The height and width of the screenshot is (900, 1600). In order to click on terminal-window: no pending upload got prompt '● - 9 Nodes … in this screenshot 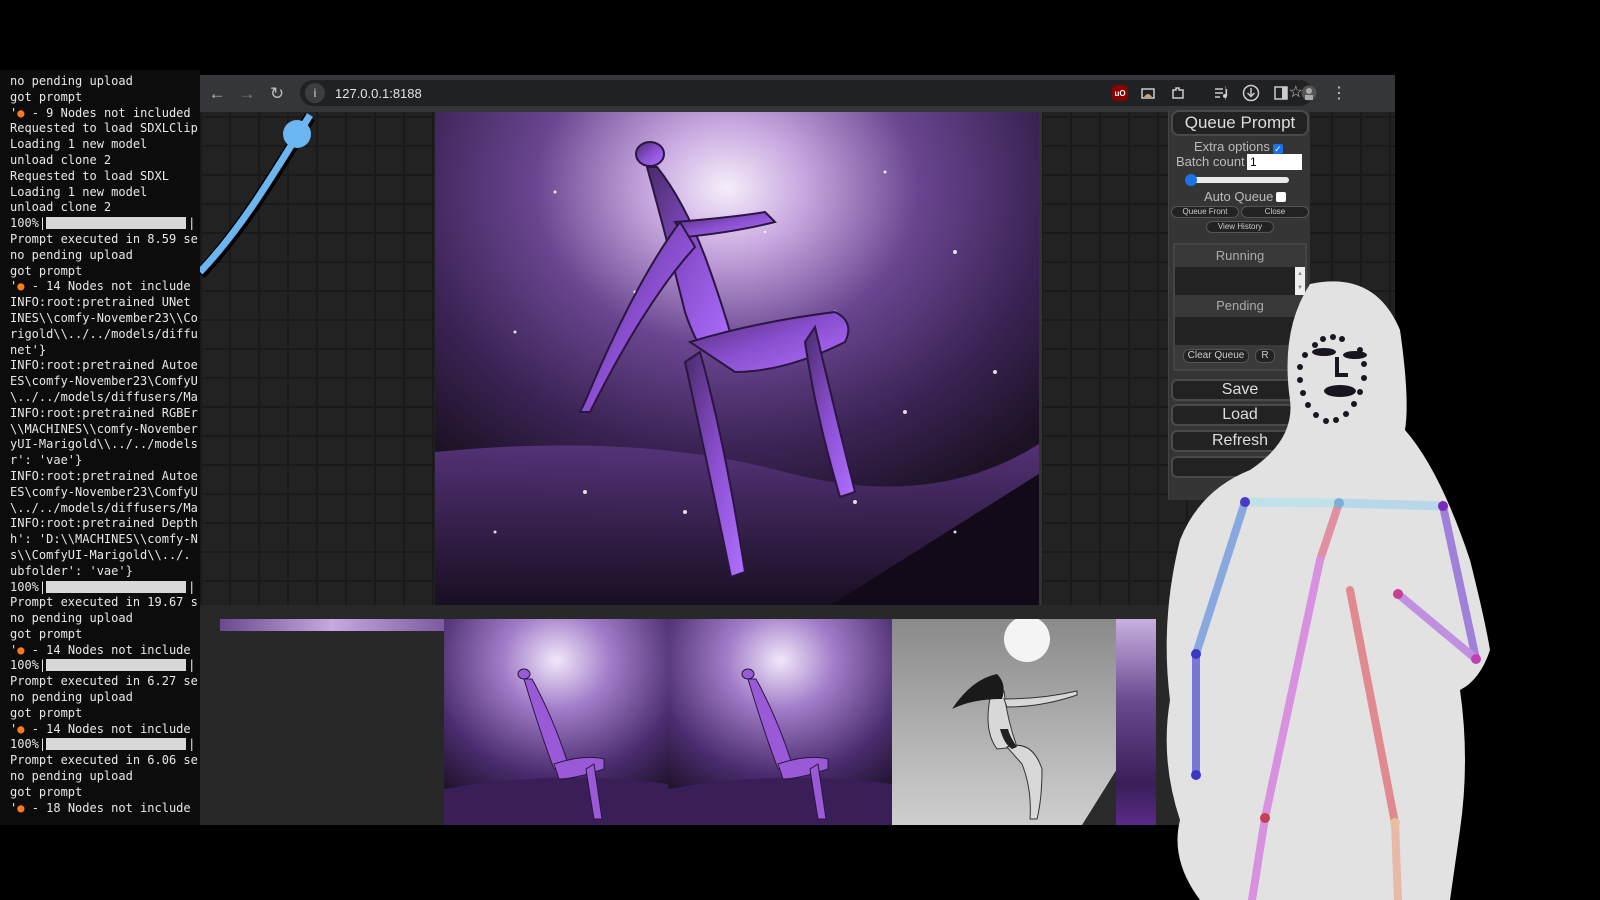, I will do `click(100, 447)`.